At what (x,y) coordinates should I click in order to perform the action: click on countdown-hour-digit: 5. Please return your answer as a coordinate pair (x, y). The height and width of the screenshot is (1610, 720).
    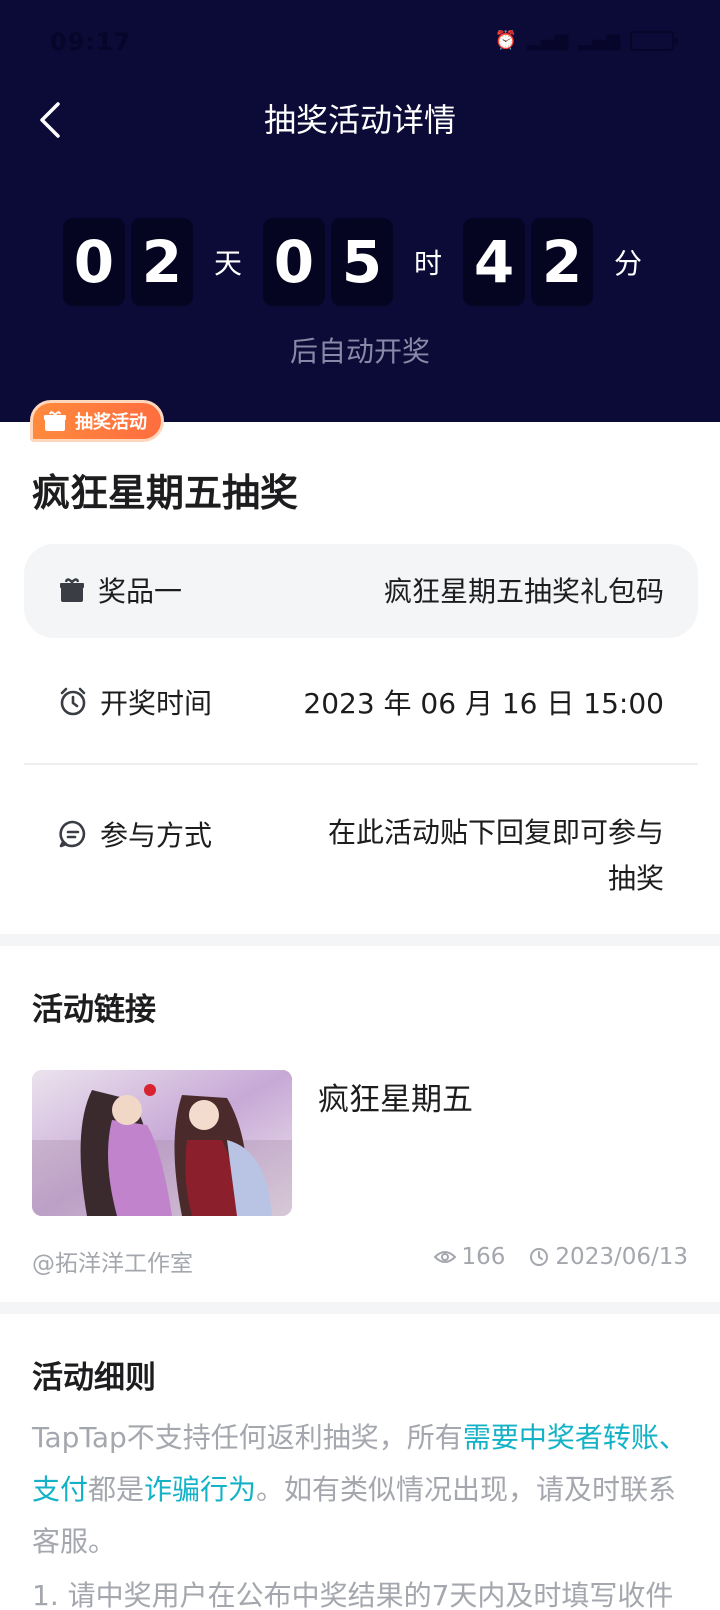
    Looking at the image, I should click on (361, 262).